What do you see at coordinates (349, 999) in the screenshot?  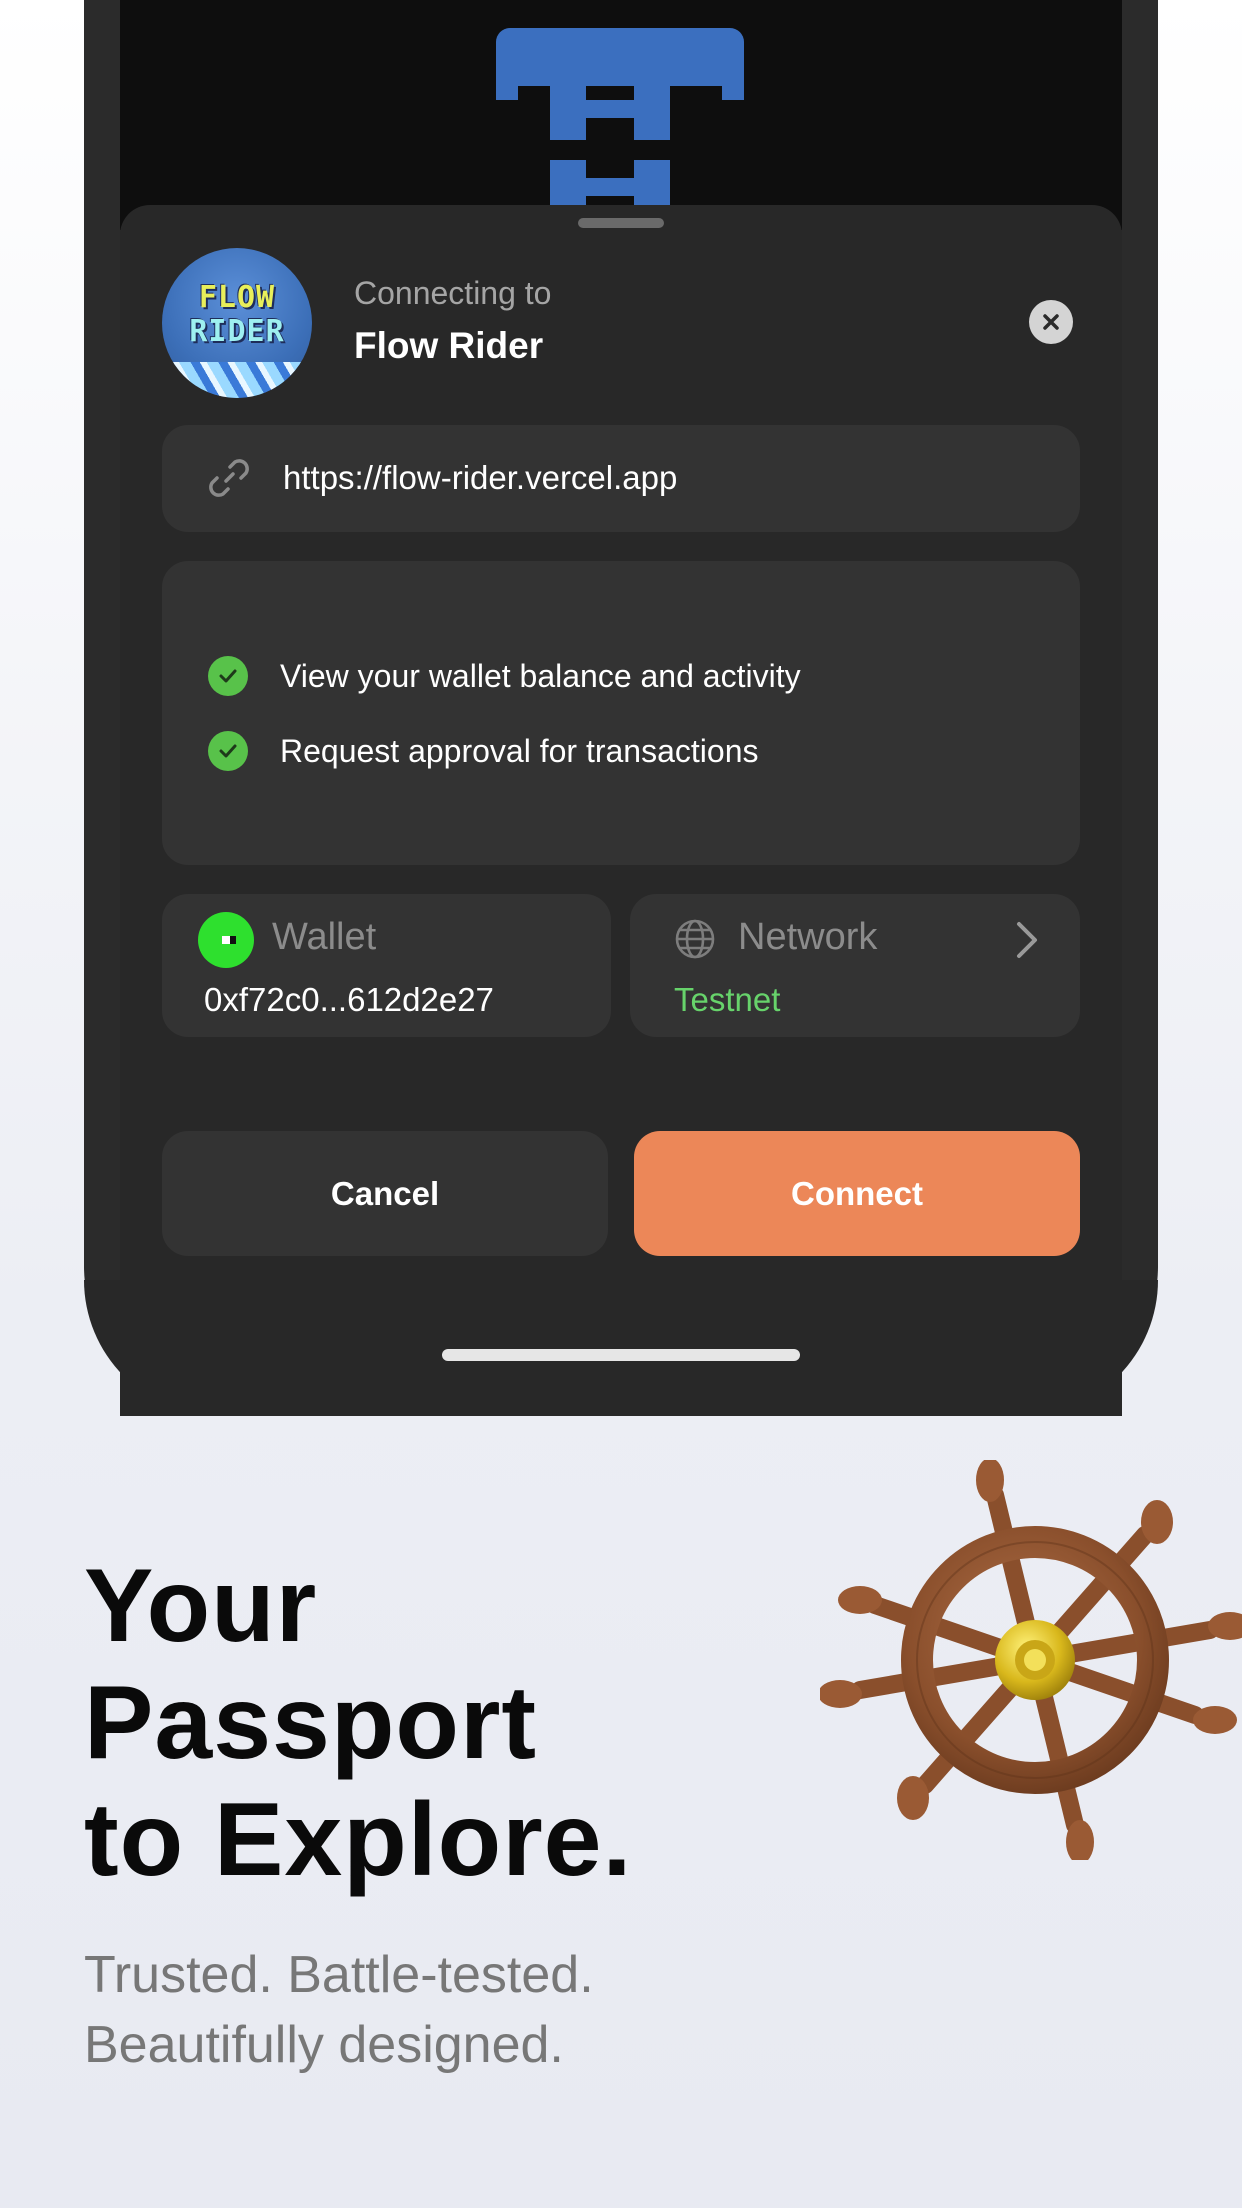 I see `wallet-address: 0xf72c0...612d2e27` at bounding box center [349, 999].